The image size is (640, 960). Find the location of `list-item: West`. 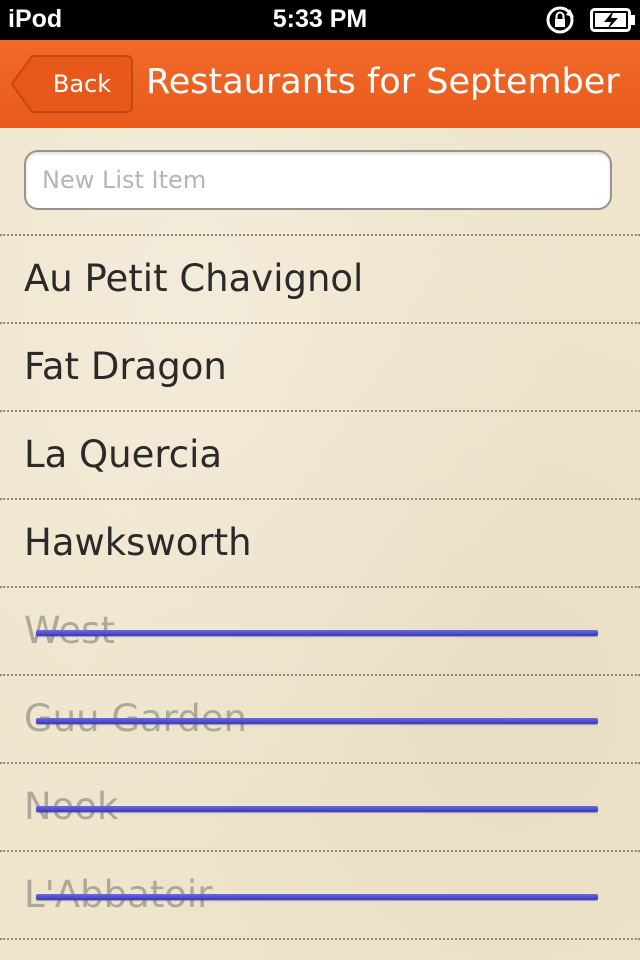

list-item: West is located at coordinates (320, 630).